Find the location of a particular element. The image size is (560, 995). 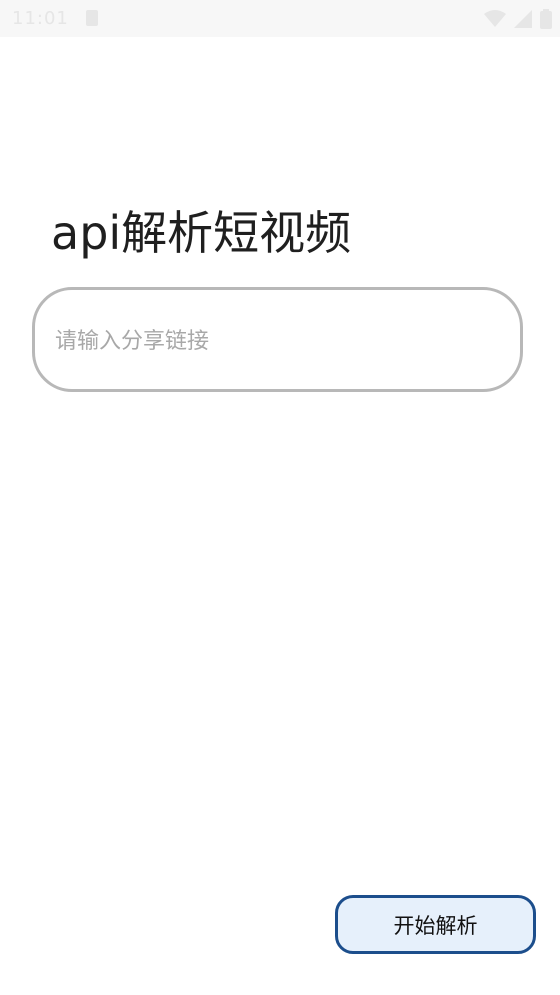

page-title: api解析短视频 is located at coordinates (201, 232).